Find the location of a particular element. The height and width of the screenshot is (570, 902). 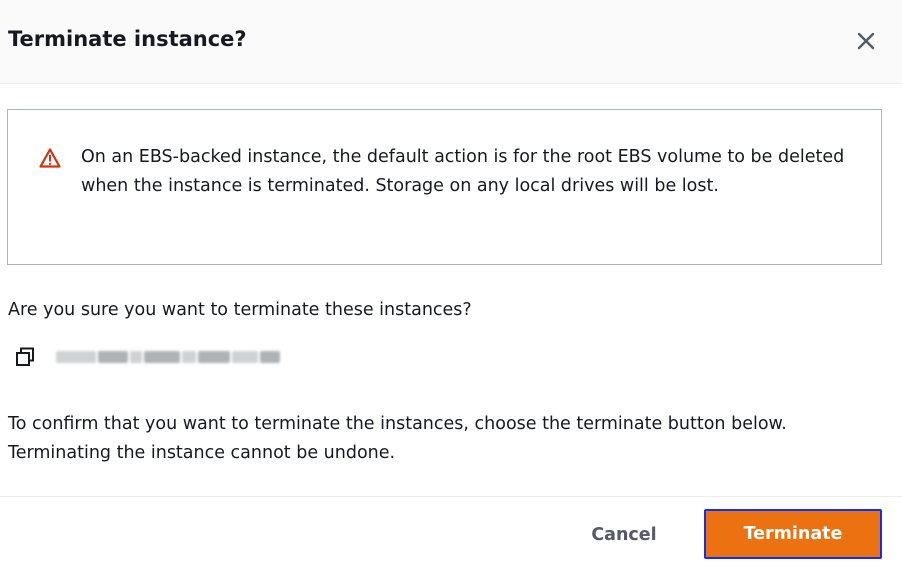

cancel-button: Cancel is located at coordinates (624, 535).